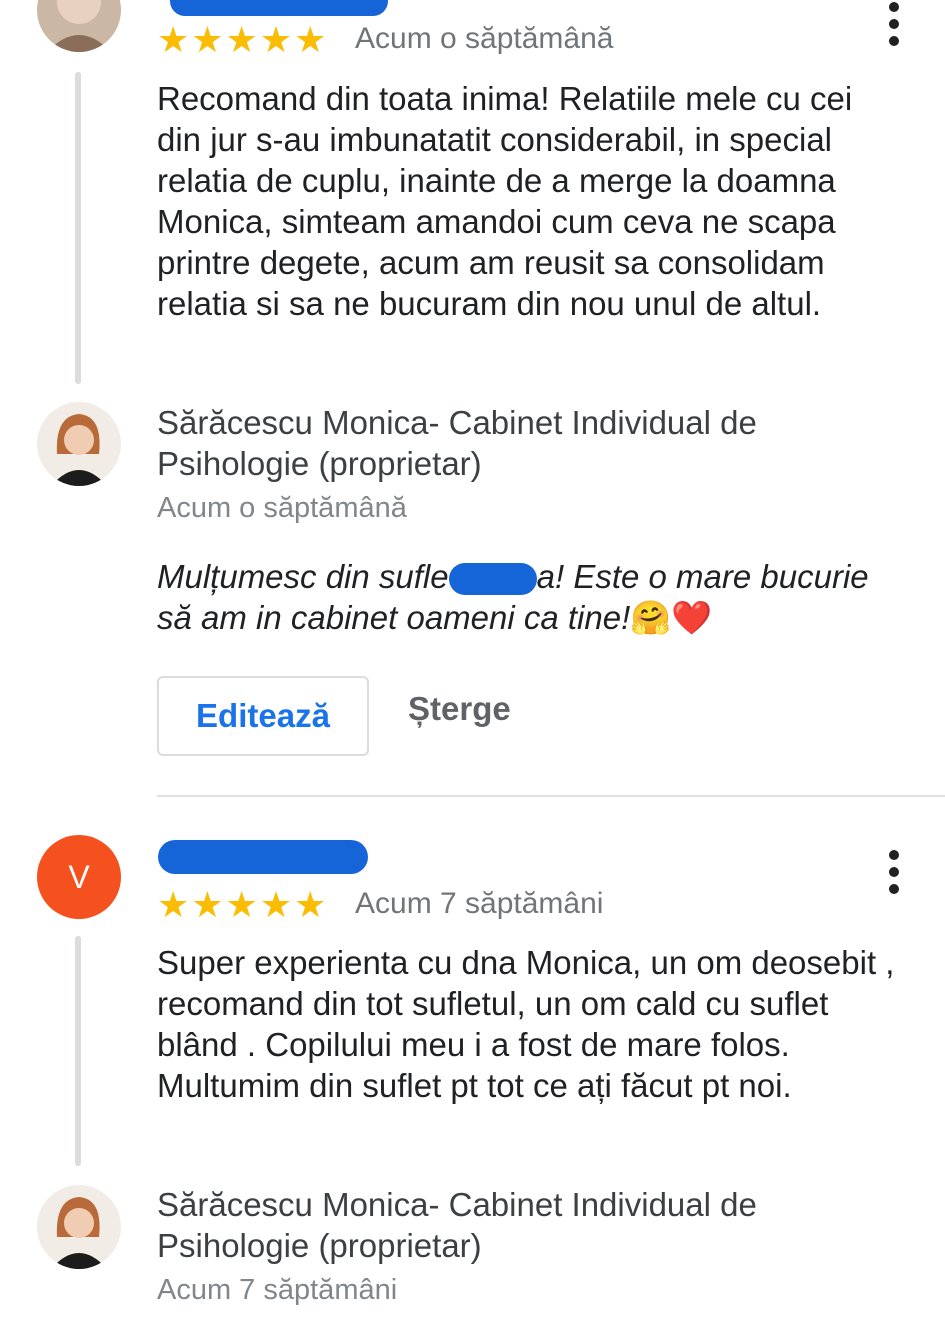 The width and height of the screenshot is (945, 1331). What do you see at coordinates (484, 38) in the screenshot?
I see `review-time: Acum o săptămână` at bounding box center [484, 38].